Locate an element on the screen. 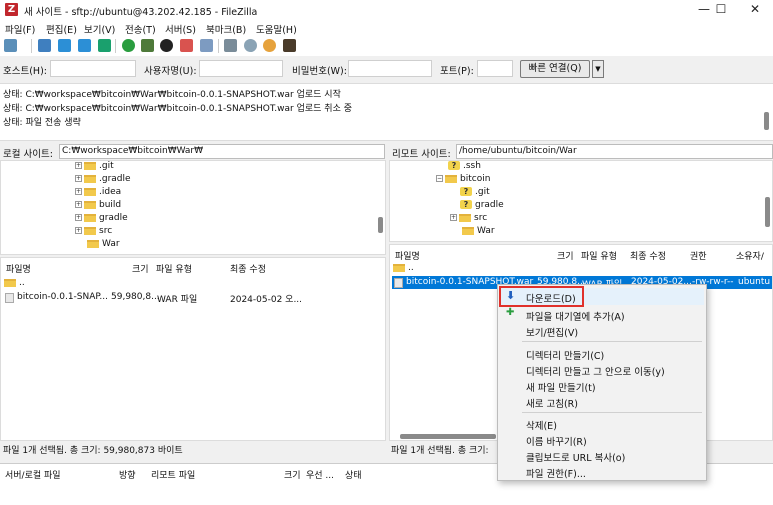  local-tree-icon is located at coordinates (64, 45).